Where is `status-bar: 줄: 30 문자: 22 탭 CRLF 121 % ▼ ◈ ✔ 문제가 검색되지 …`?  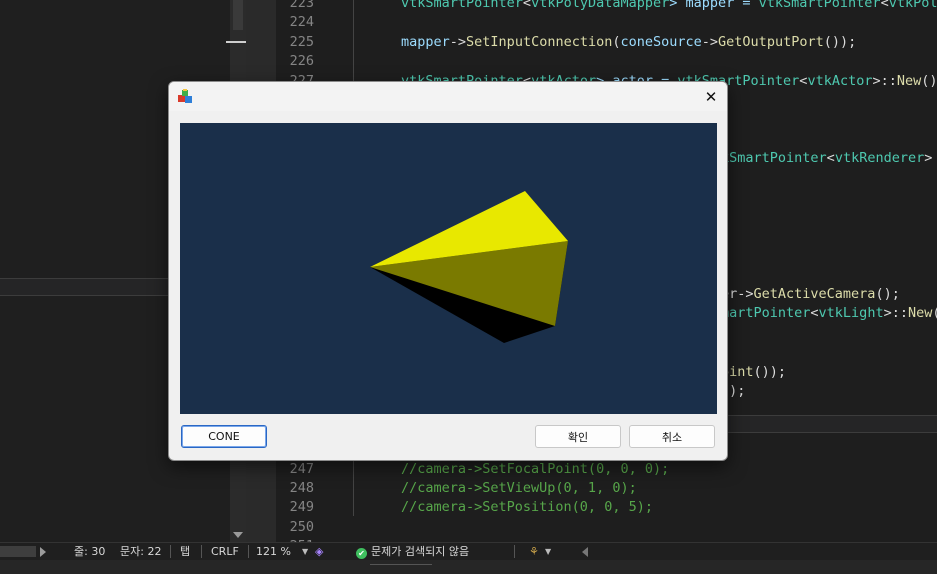 status-bar: 줄: 30 문자: 22 탭 CRLF 121 % ▼ ◈ ✔ 문제가 검색되지 … is located at coordinates (468, 551).